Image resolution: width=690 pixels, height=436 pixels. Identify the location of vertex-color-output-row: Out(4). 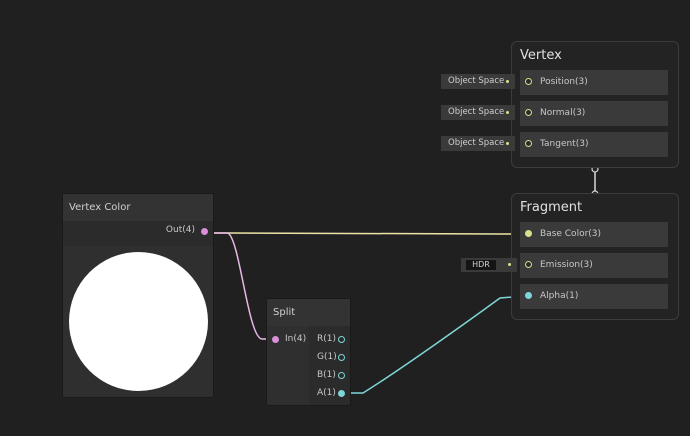
(138, 231).